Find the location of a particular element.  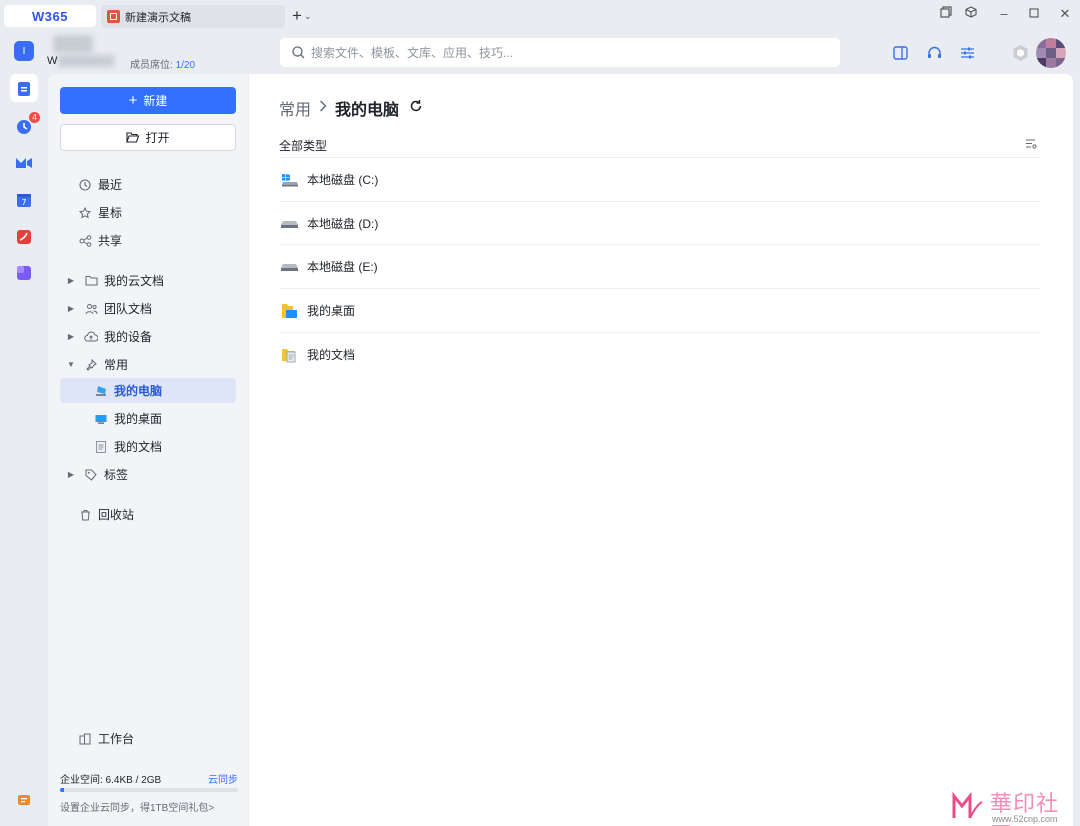

sidebar-item-label: 共享 is located at coordinates (110, 241).